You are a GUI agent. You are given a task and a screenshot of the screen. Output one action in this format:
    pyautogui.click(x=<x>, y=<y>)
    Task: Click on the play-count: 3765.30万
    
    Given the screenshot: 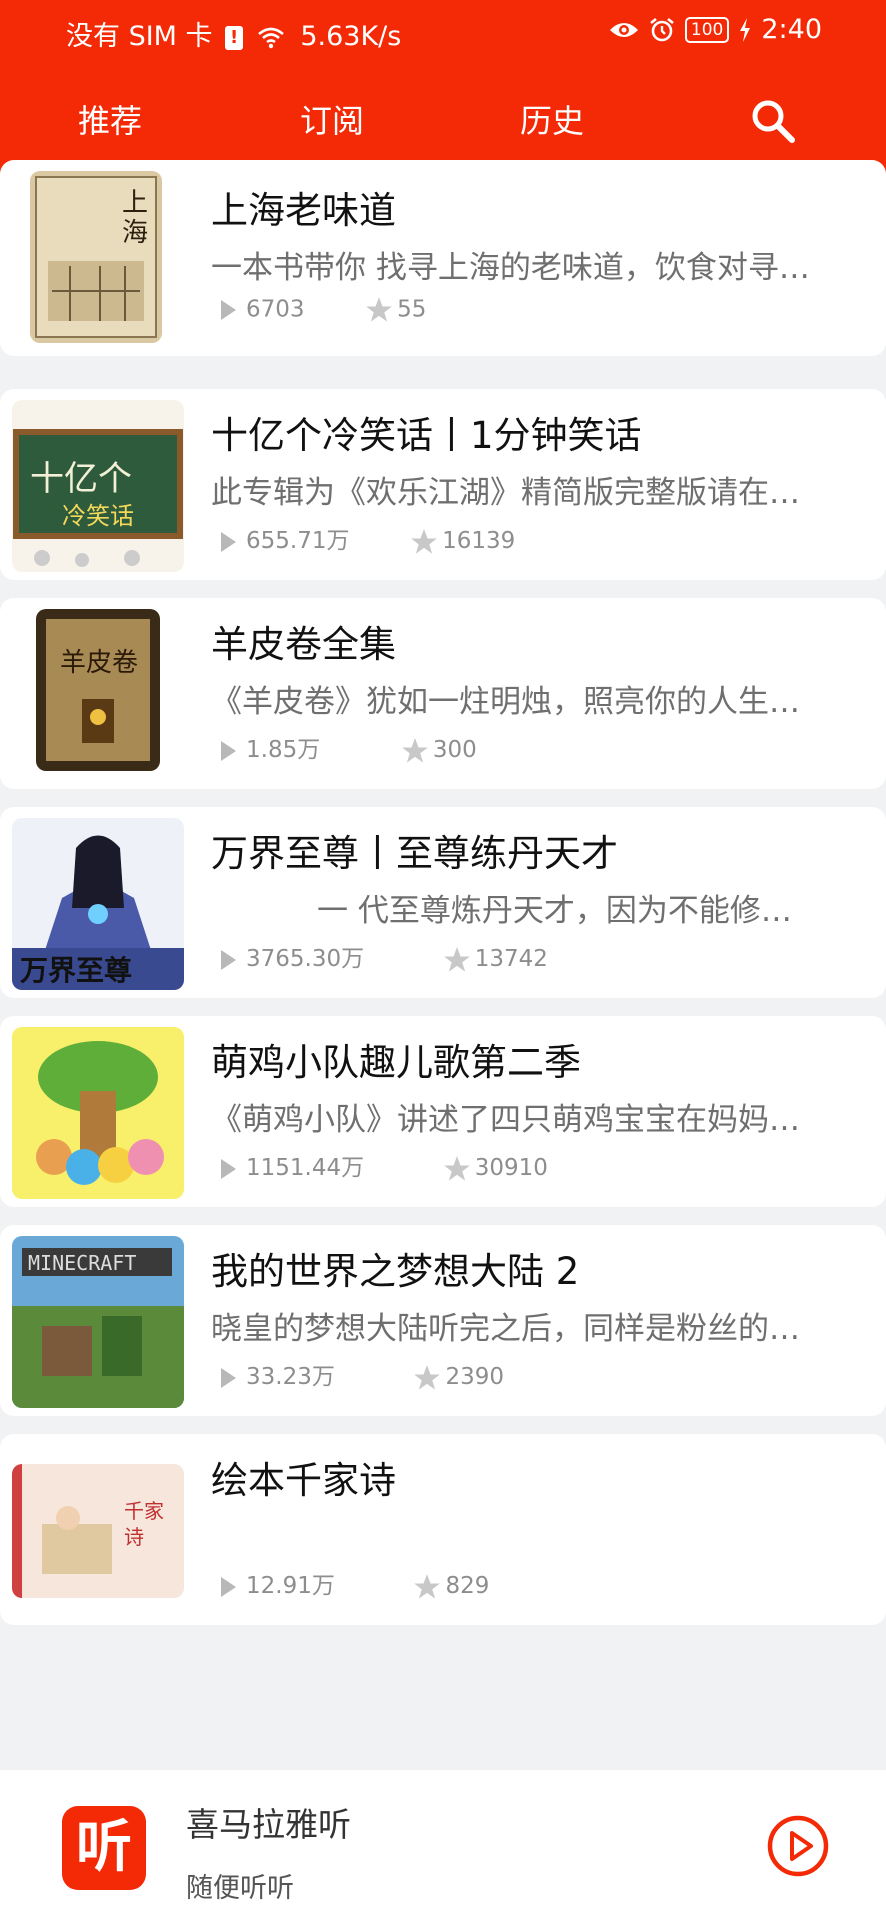 What is the action you would take?
    pyautogui.click(x=305, y=959)
    